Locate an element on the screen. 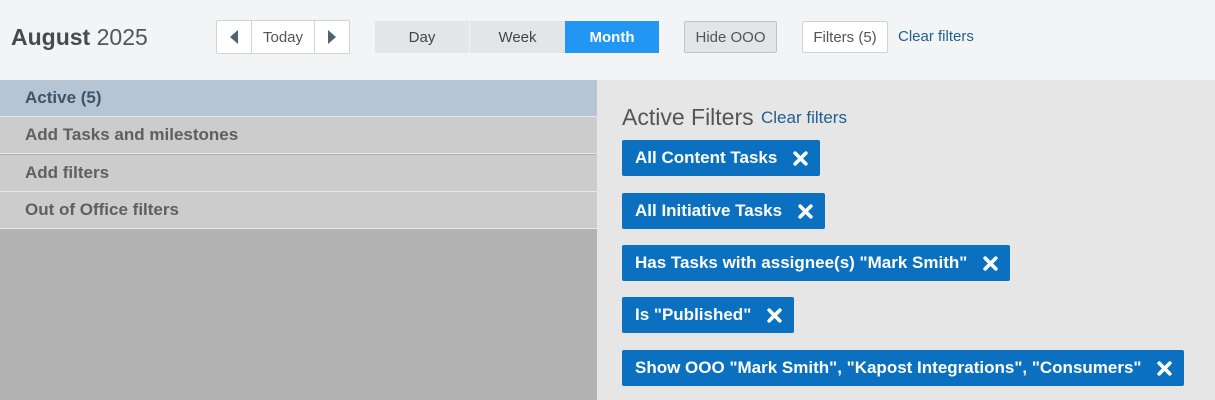 The height and width of the screenshot is (400, 1215). hide-ooo-button: Hide OOO is located at coordinates (730, 37).